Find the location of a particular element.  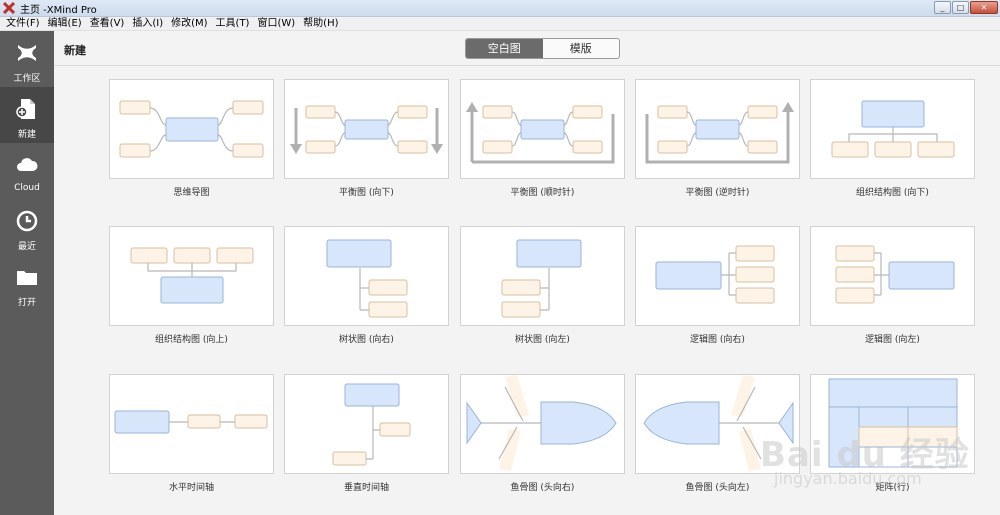

tree-right-diagram is located at coordinates (367, 278).